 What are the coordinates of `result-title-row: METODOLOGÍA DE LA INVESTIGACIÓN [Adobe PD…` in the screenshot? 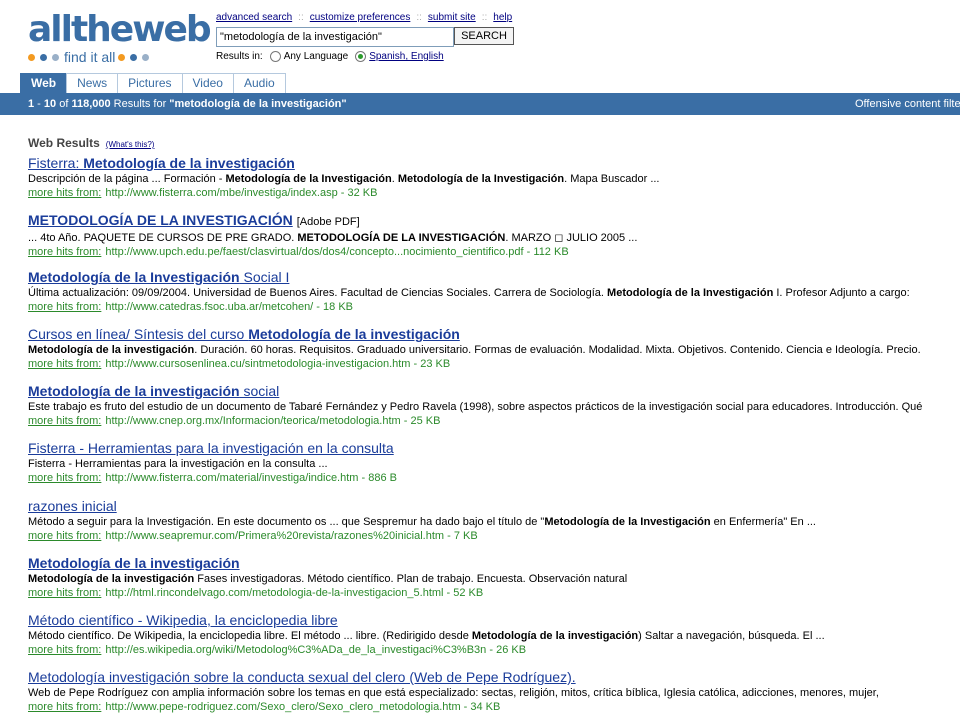 It's located at (494, 221).